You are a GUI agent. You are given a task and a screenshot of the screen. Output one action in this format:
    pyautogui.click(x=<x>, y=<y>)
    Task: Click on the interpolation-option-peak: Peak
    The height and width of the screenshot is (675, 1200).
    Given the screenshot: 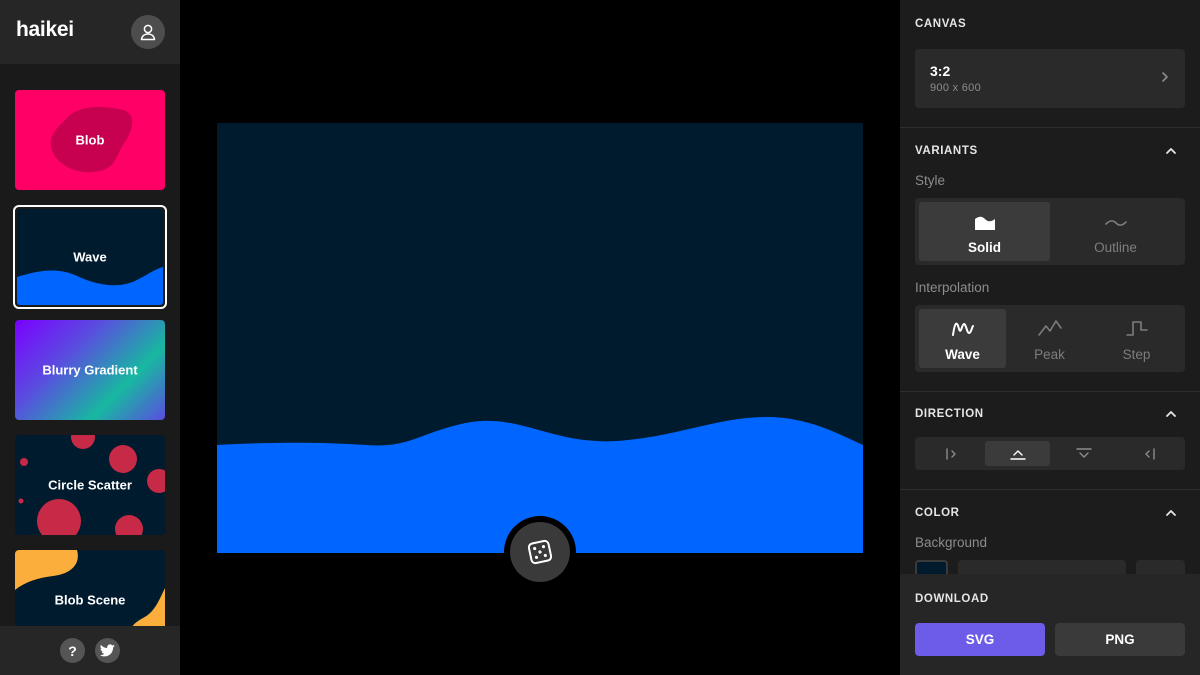 What is the action you would take?
    pyautogui.click(x=1049, y=338)
    